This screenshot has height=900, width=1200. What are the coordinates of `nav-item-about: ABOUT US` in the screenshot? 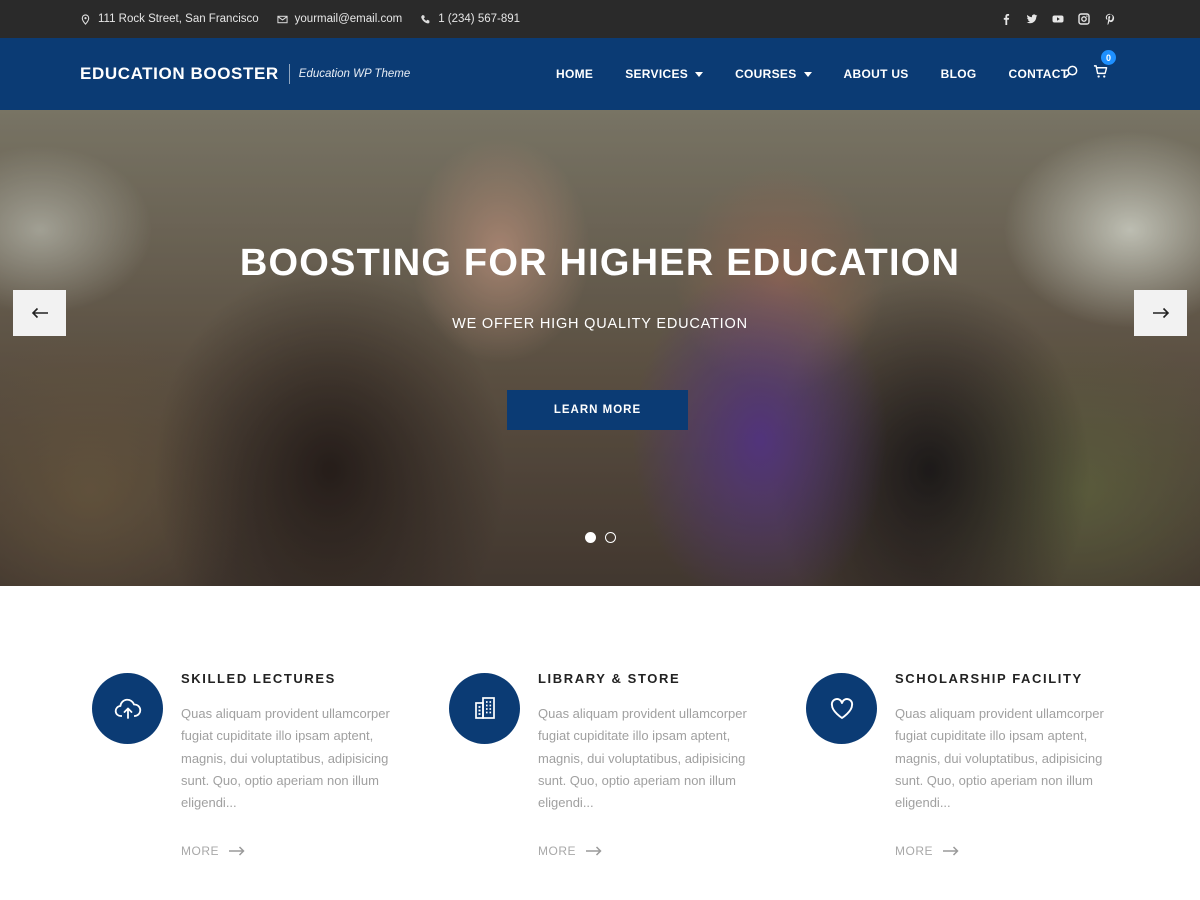 It's located at (876, 74).